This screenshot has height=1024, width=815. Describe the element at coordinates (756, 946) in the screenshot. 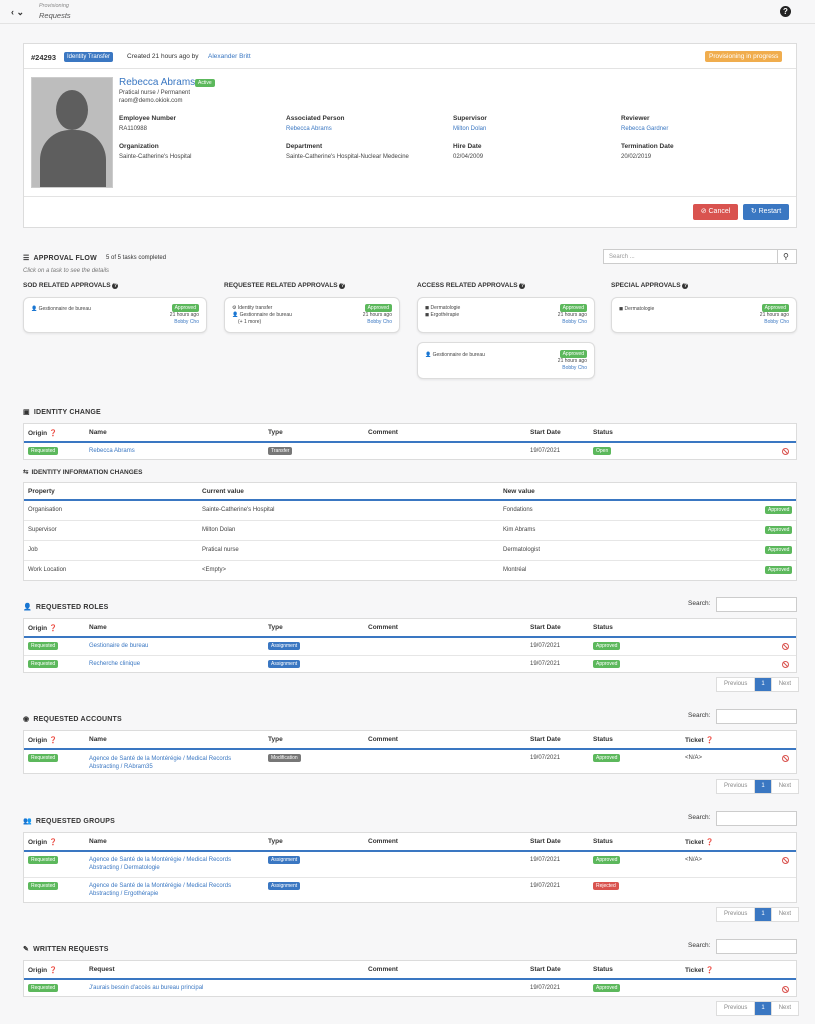

I see `written-search-input` at that location.